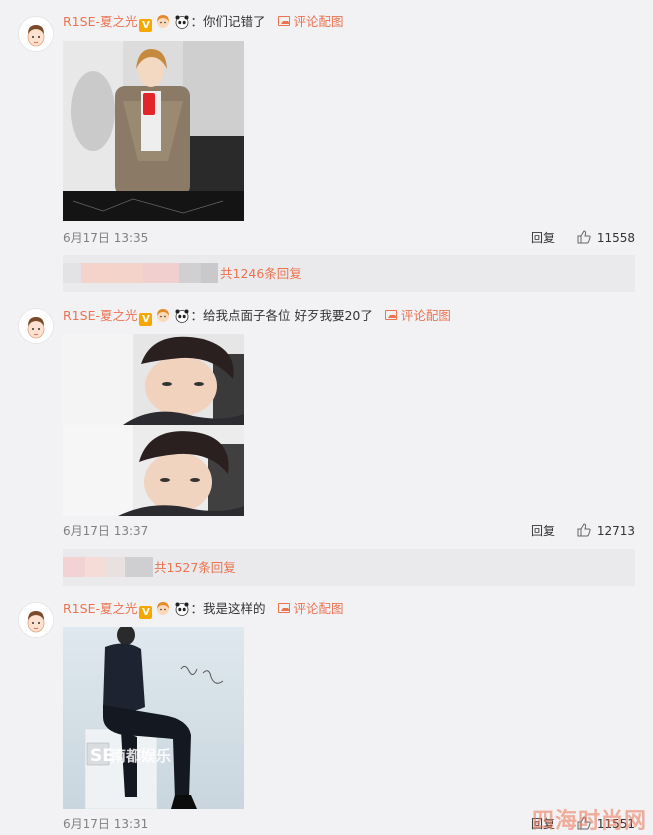  What do you see at coordinates (281, 315) in the screenshot?
I see `comment-text: ：给我点面子各位 好歹我要20了` at bounding box center [281, 315].